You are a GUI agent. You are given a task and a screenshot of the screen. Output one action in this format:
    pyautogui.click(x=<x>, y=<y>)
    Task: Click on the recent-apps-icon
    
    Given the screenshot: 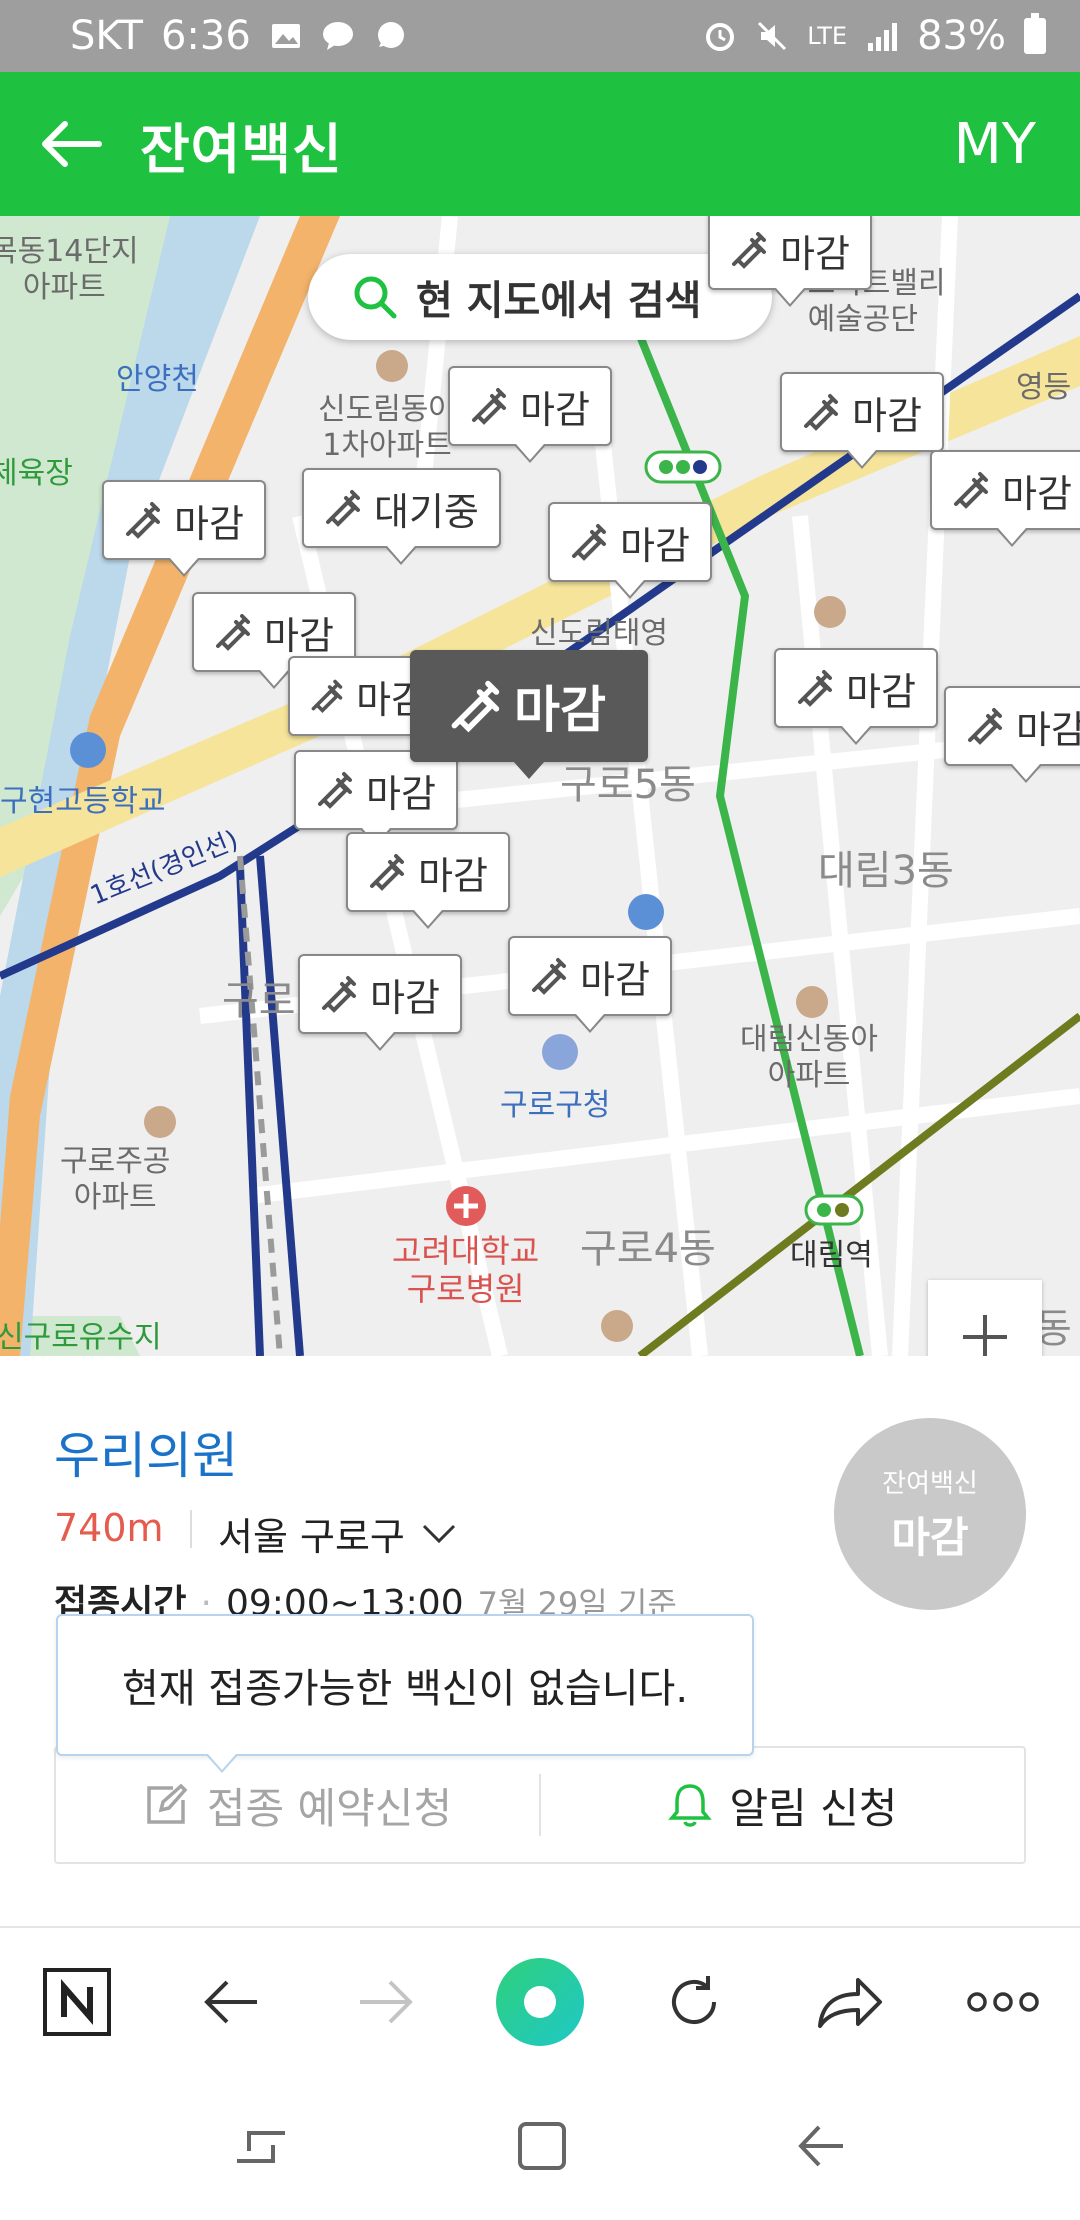 What is the action you would take?
    pyautogui.click(x=261, y=2147)
    